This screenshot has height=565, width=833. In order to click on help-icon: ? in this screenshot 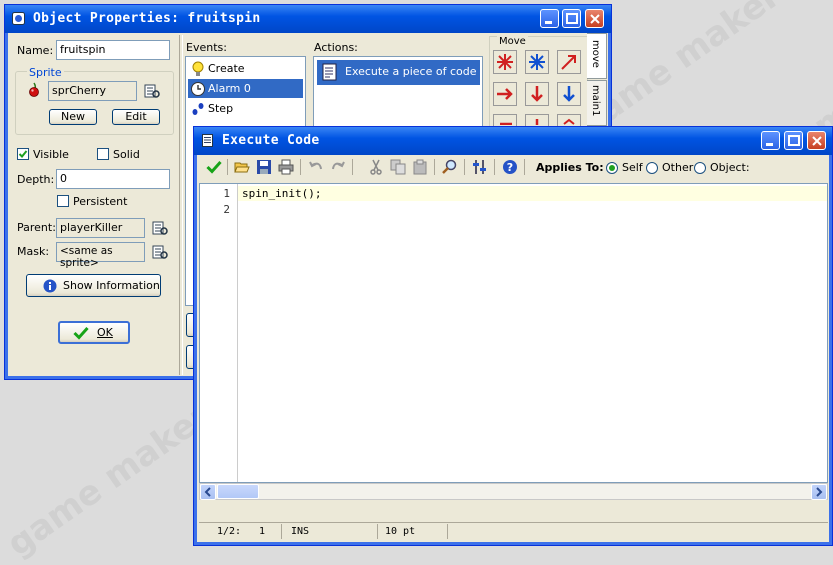, I will do `click(510, 167)`.